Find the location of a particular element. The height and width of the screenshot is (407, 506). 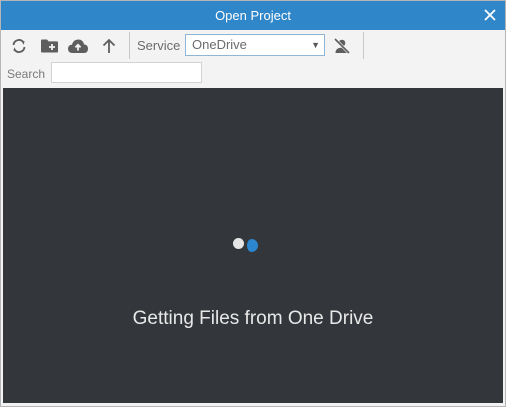

new-folder-icon is located at coordinates (49, 46).